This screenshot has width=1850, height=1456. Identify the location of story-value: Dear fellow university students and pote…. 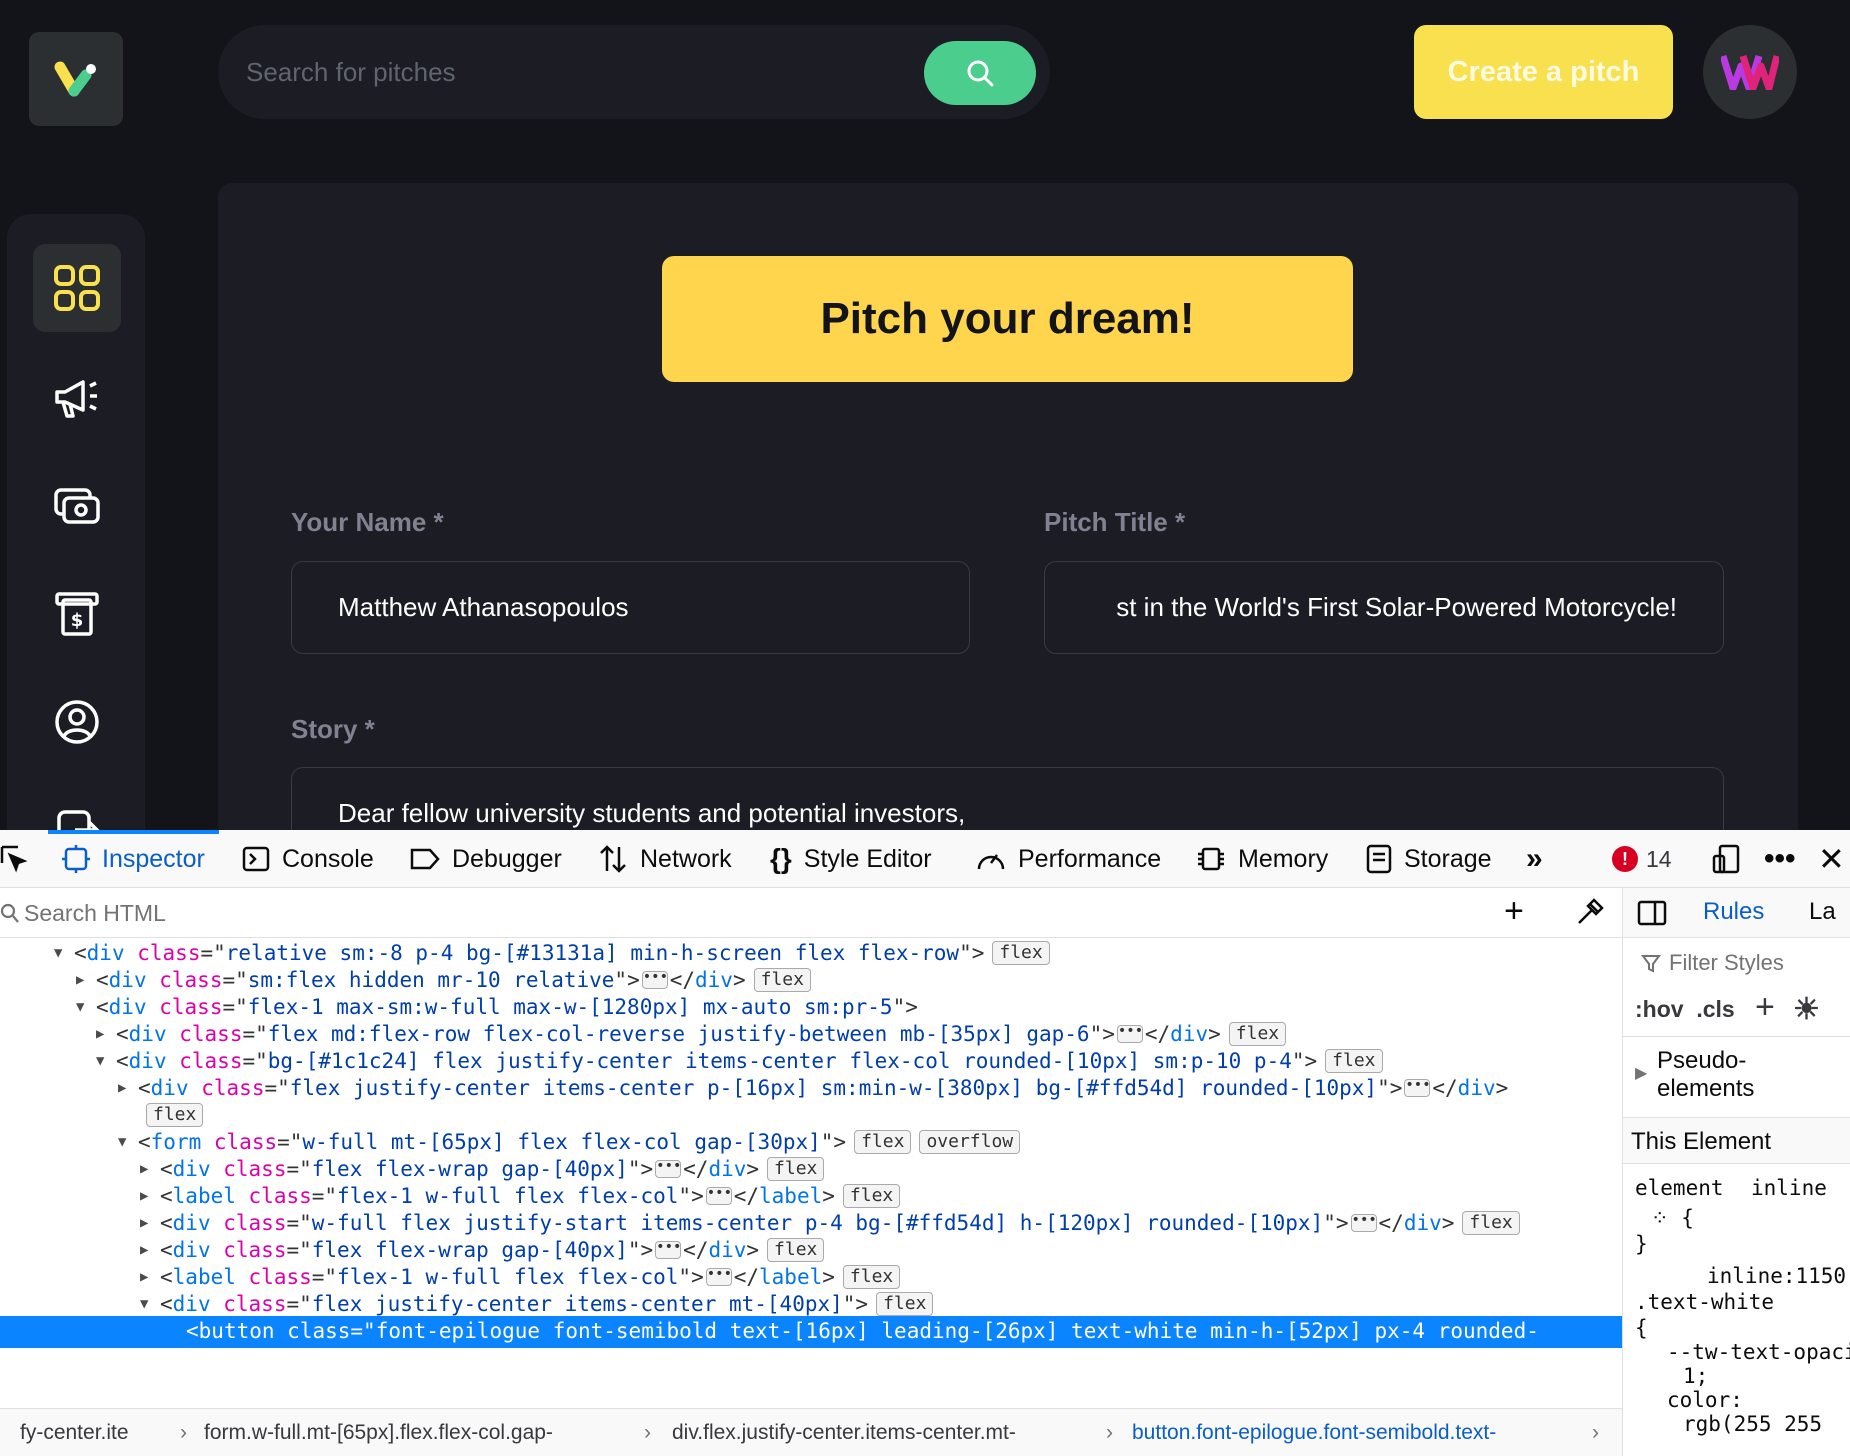
(652, 813).